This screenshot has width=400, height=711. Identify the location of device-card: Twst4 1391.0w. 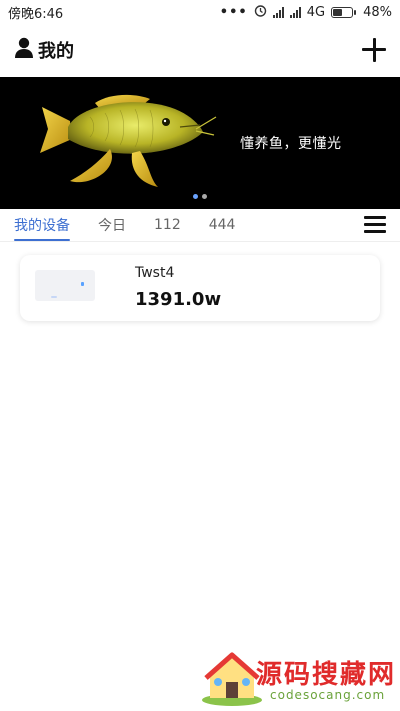
(200, 288).